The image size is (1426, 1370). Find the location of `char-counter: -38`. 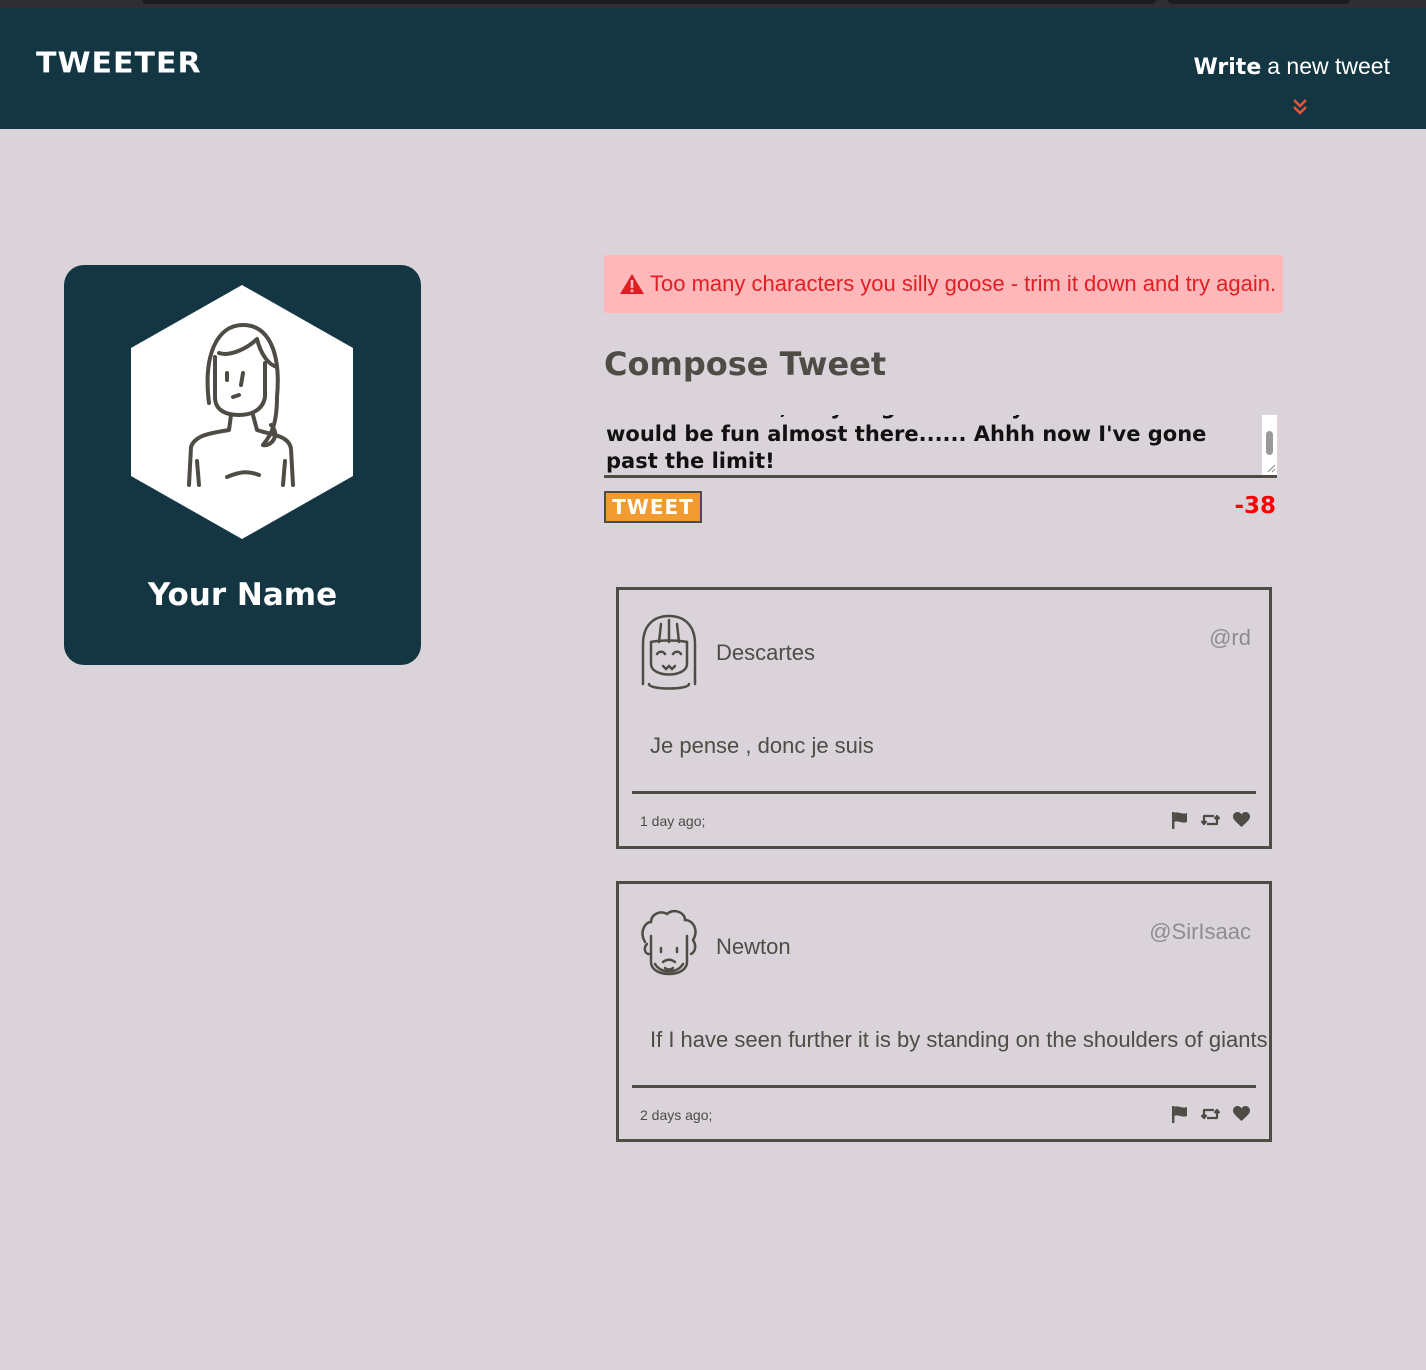

char-counter: -38 is located at coordinates (1255, 506).